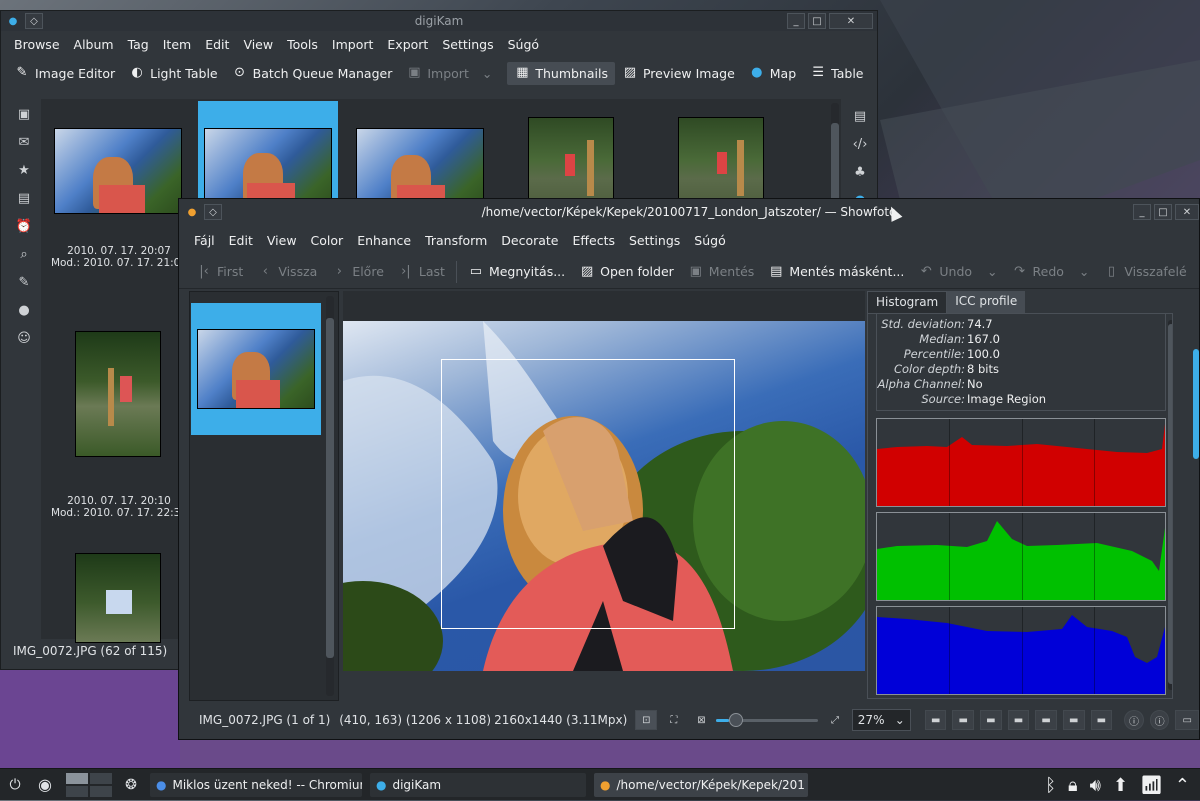  Describe the element at coordinates (735, 720) in the screenshot. I see `zoom-slider-handle` at that location.